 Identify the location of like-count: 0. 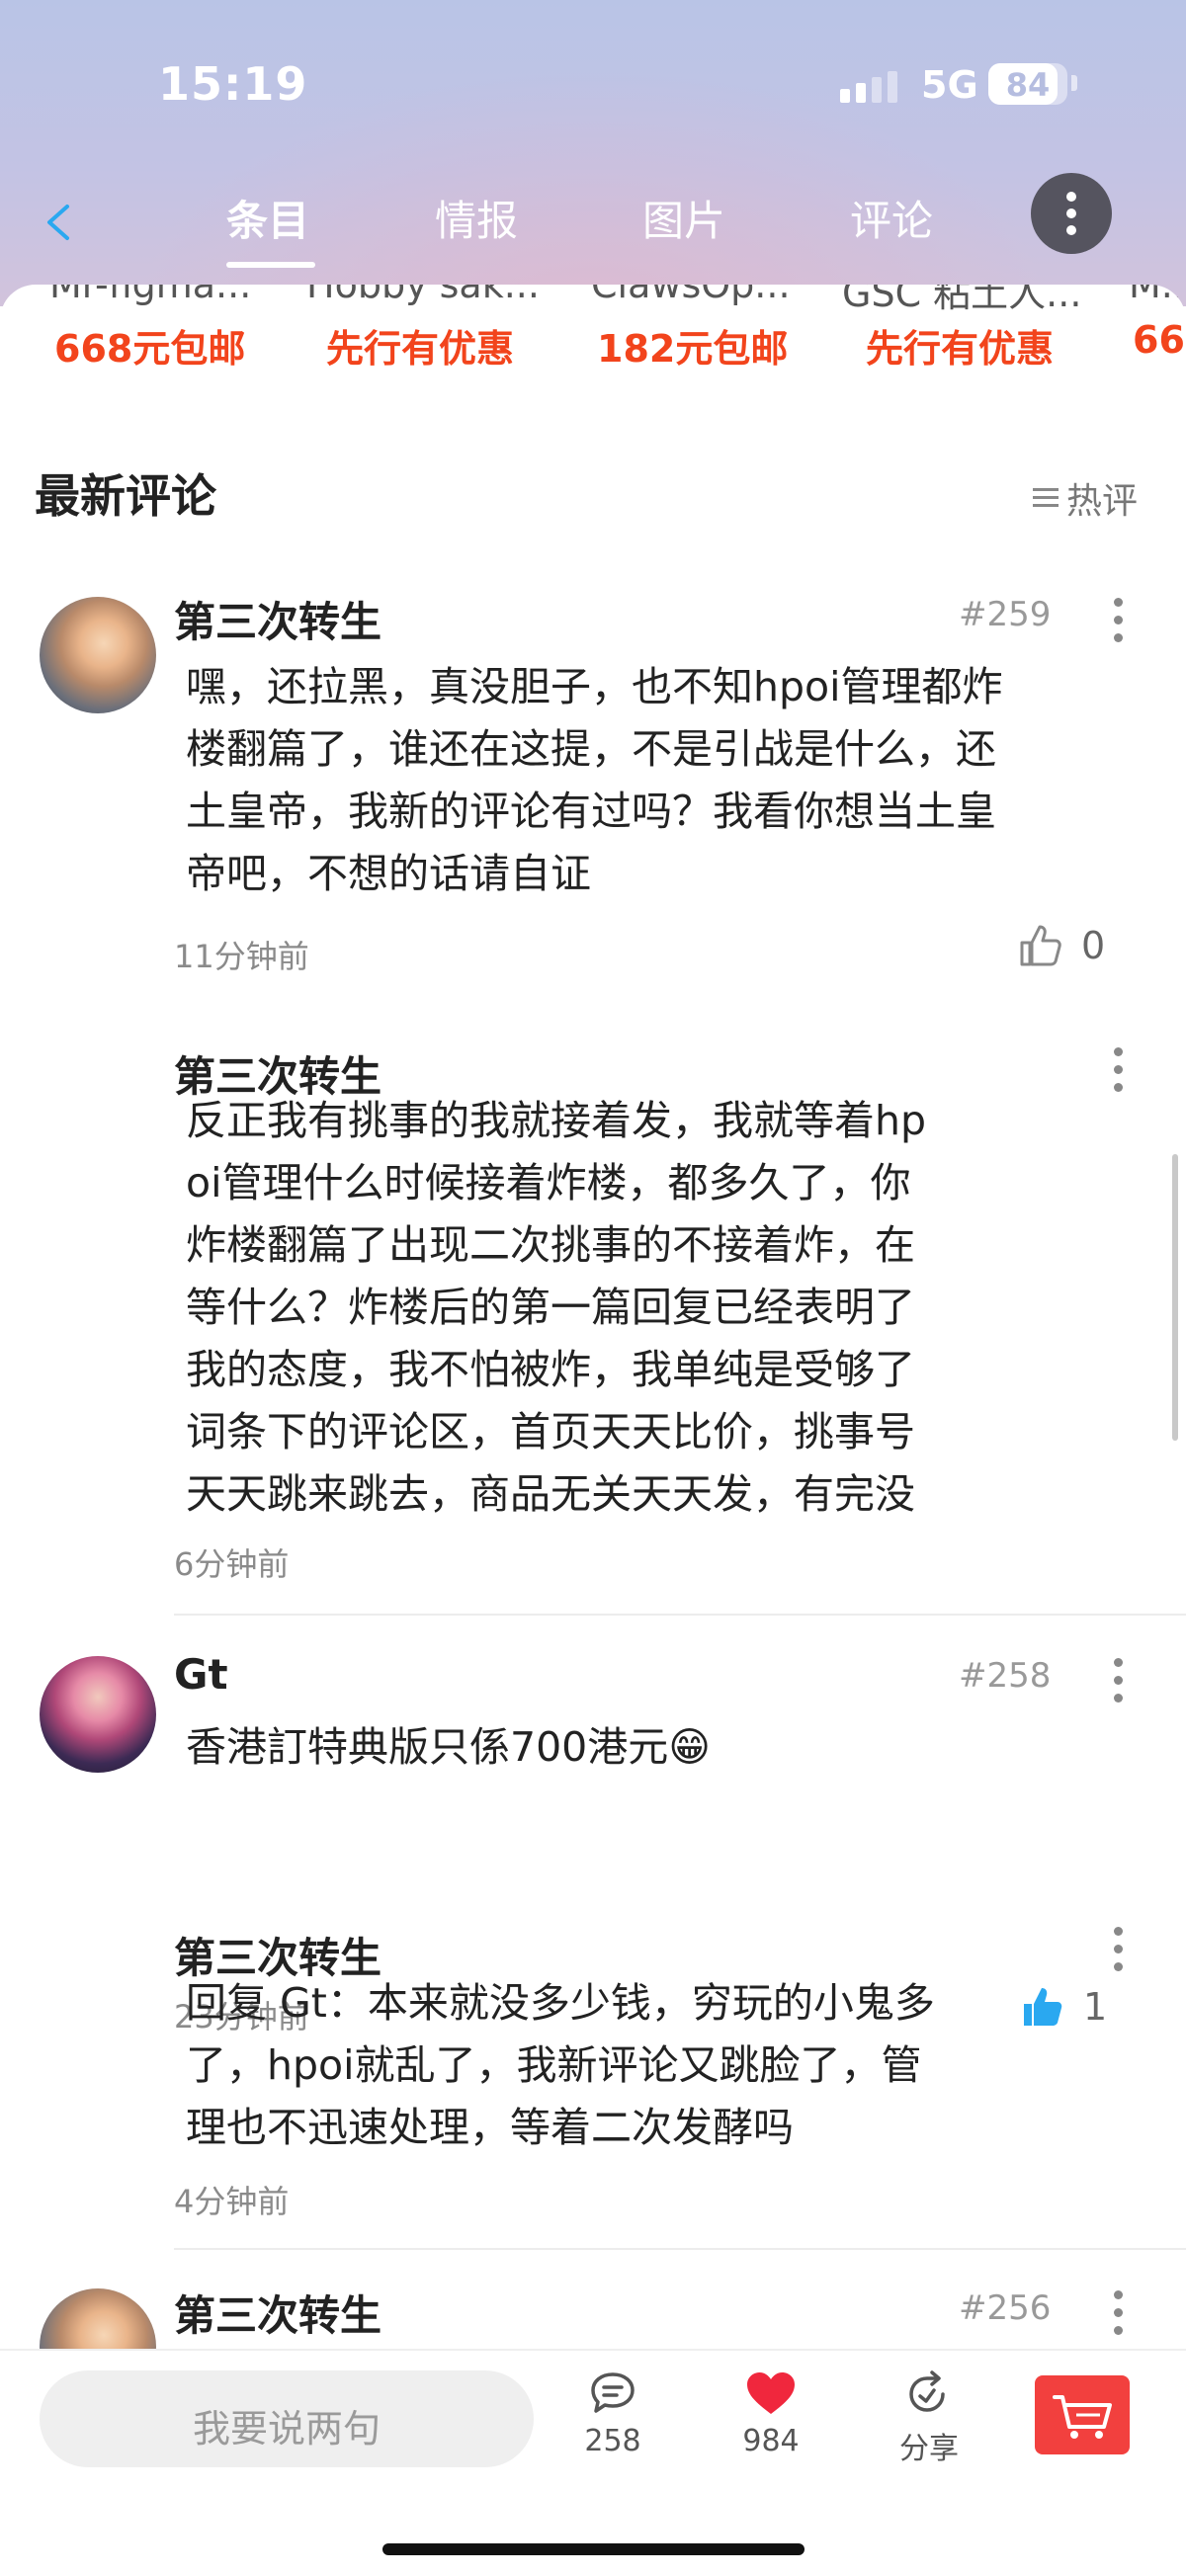
(1093, 945).